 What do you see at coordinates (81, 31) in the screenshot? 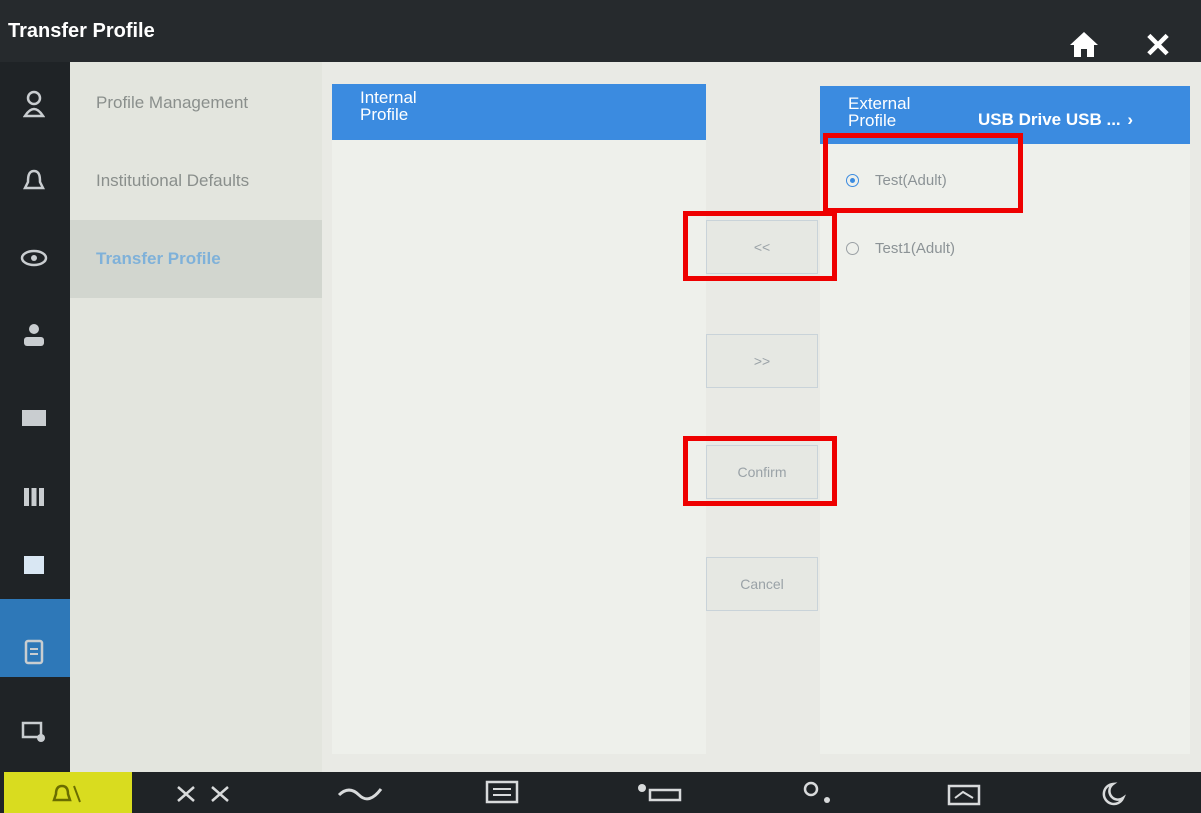
I see `window-title: Transfer Profile` at bounding box center [81, 31].